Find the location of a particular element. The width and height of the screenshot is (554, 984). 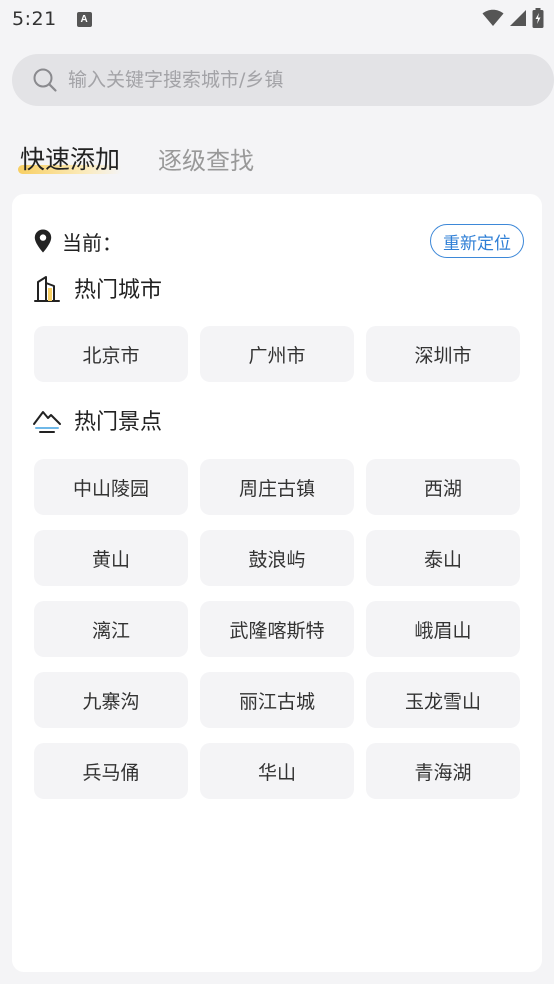

notification-icon: A is located at coordinates (84, 19).